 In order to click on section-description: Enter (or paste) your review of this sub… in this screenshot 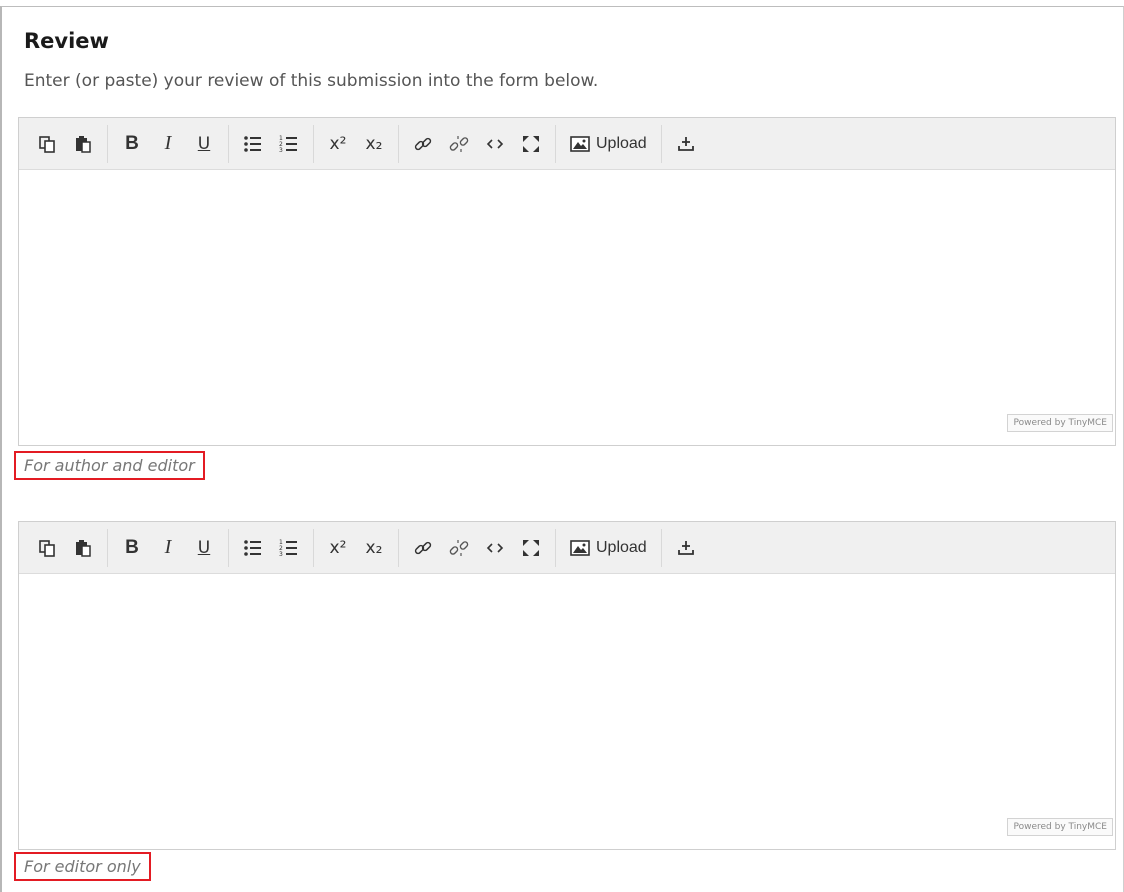, I will do `click(311, 81)`.